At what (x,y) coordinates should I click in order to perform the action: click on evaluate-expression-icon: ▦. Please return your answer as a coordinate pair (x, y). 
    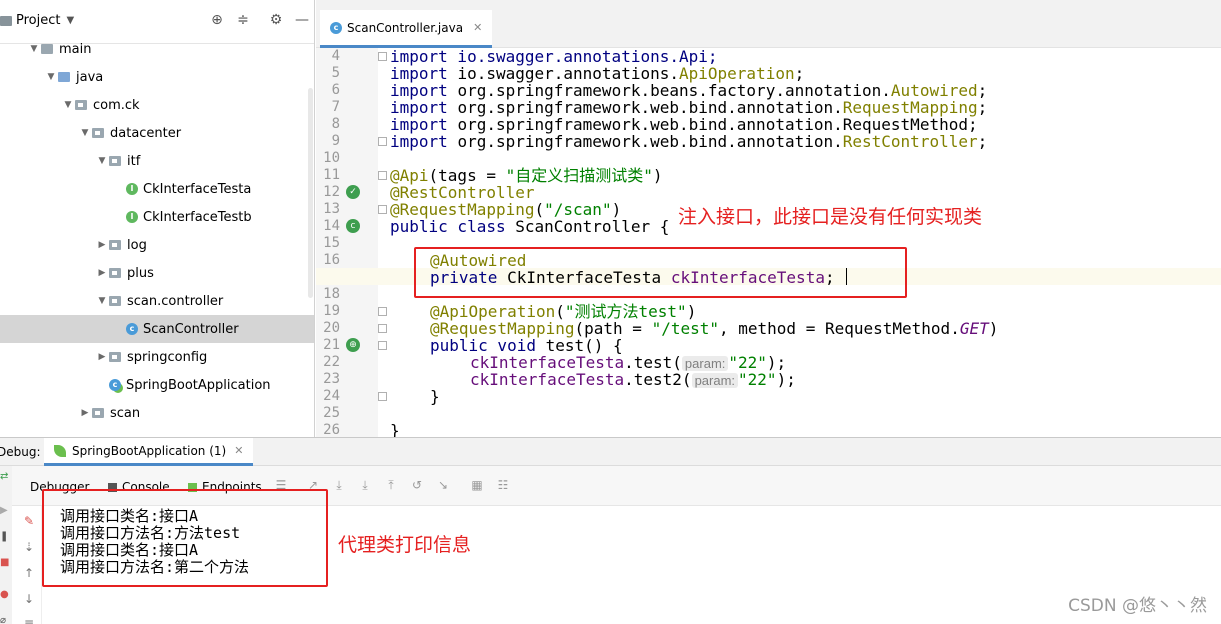
    Looking at the image, I should click on (477, 485).